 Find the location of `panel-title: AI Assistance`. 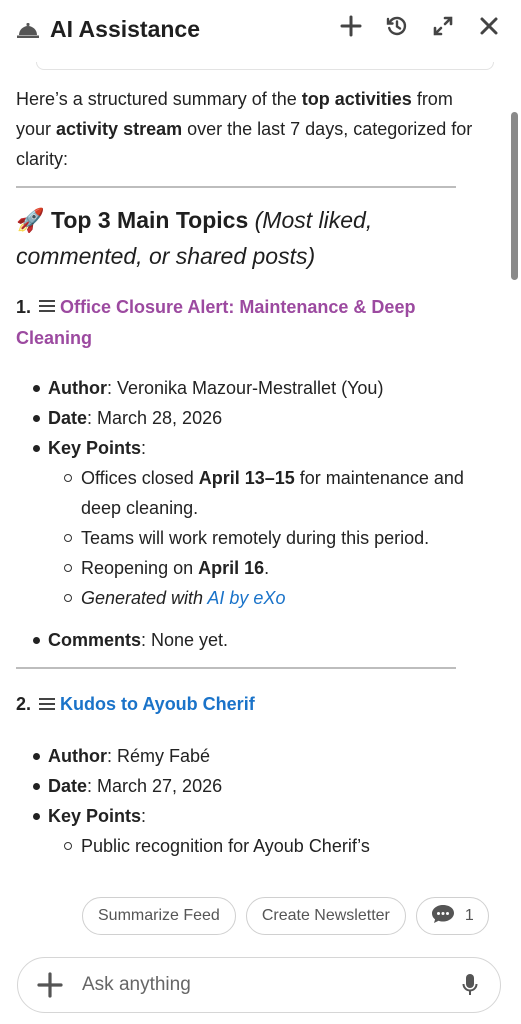

panel-title: AI Assistance is located at coordinates (125, 28).